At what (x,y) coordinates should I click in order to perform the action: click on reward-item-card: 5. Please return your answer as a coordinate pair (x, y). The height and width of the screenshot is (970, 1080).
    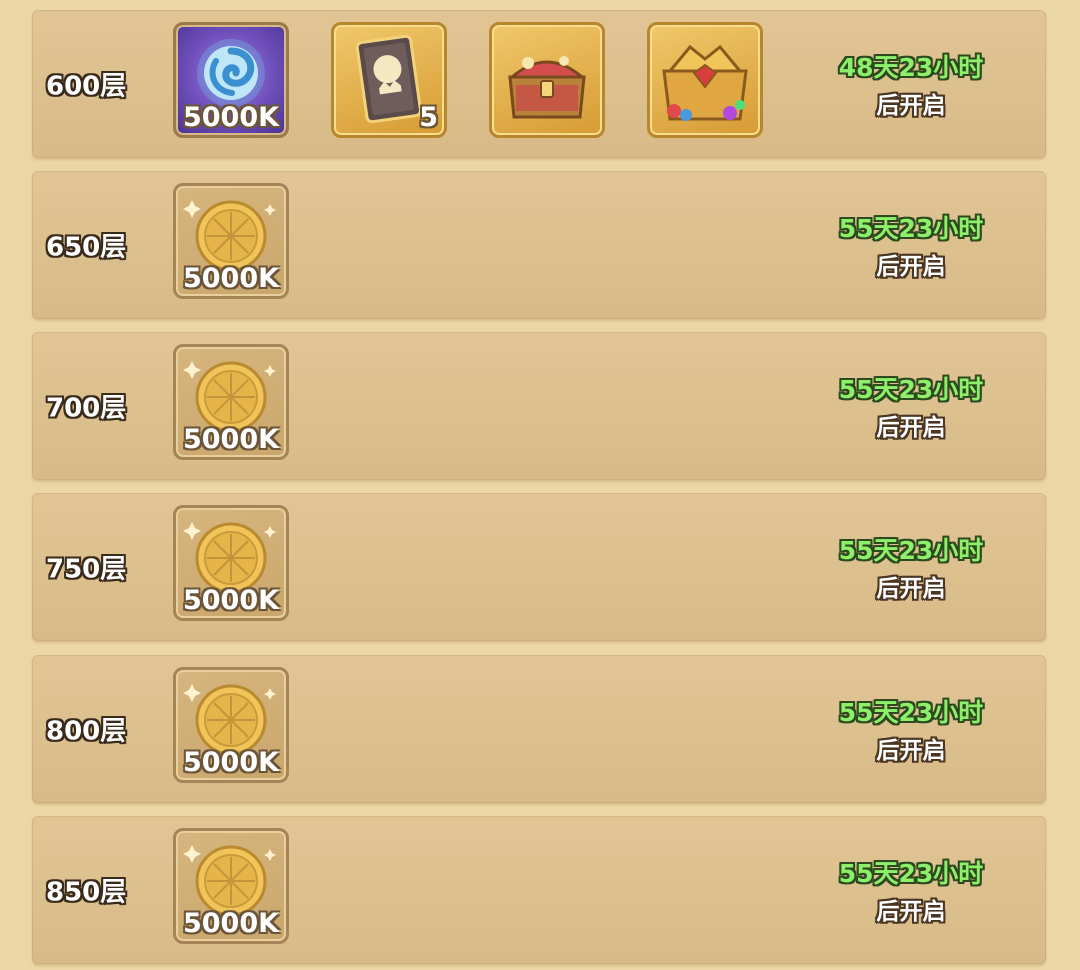
    Looking at the image, I should click on (389, 80).